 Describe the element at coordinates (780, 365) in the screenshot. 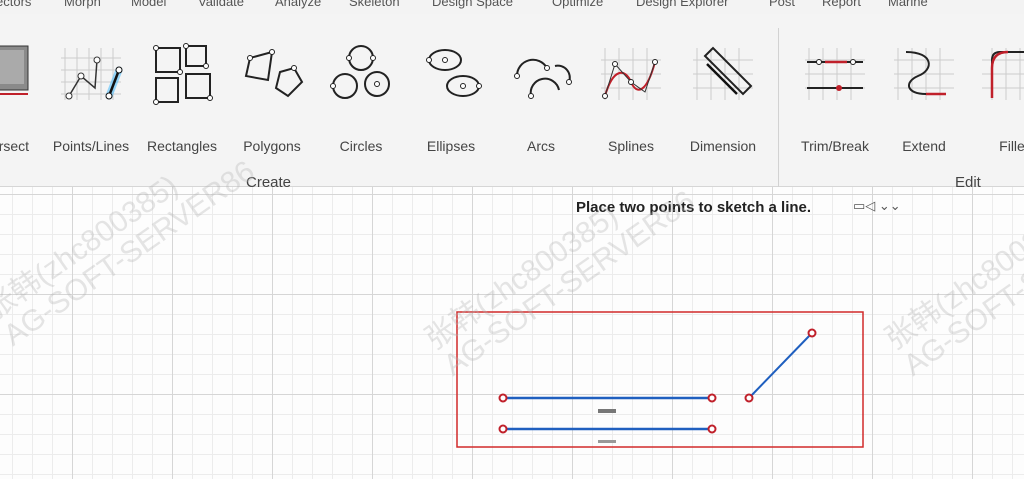

I see `sketch-line-diagonal` at that location.